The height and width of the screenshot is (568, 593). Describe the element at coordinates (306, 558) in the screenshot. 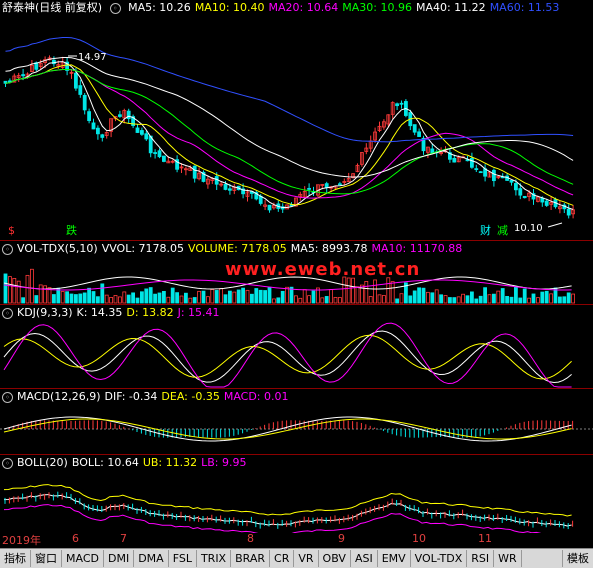

I see `tab-vr: VR` at that location.